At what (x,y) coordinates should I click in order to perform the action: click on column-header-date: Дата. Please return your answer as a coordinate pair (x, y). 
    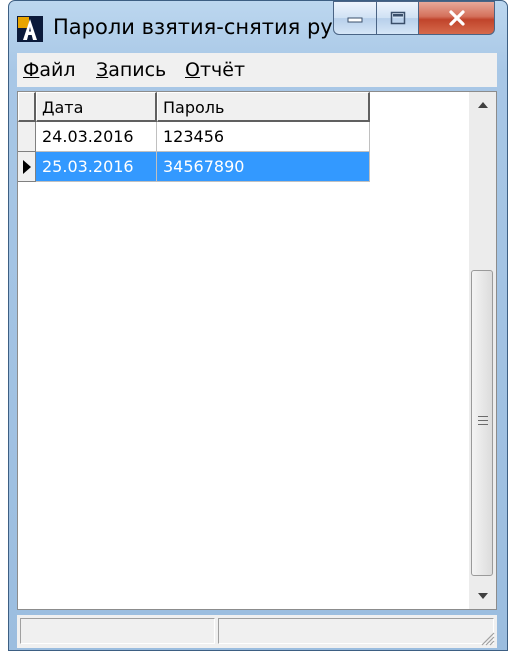
    Looking at the image, I should click on (96, 107).